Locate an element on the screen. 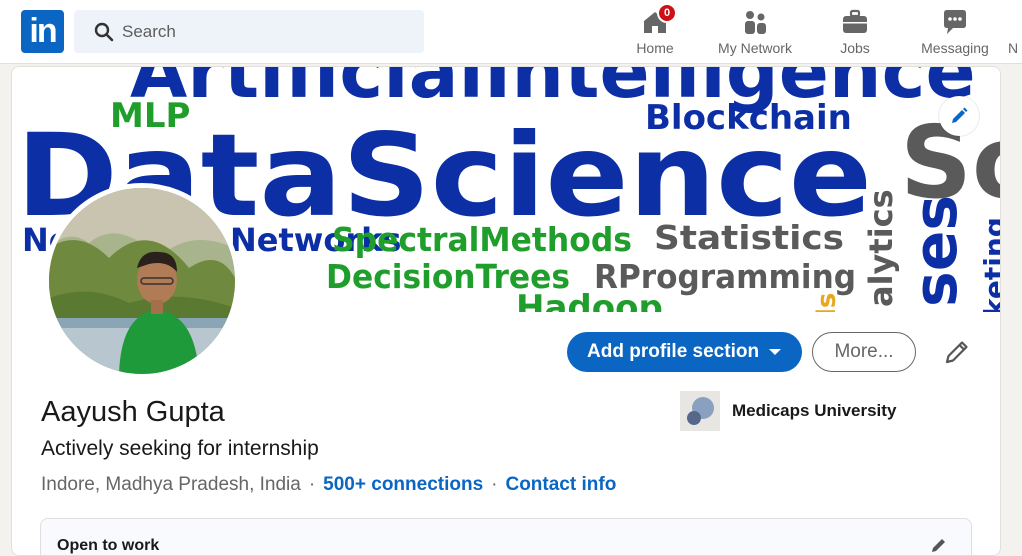 Image resolution: width=1022 pixels, height=556 pixels. nav-jobs-label: Jobs is located at coordinates (855, 48).